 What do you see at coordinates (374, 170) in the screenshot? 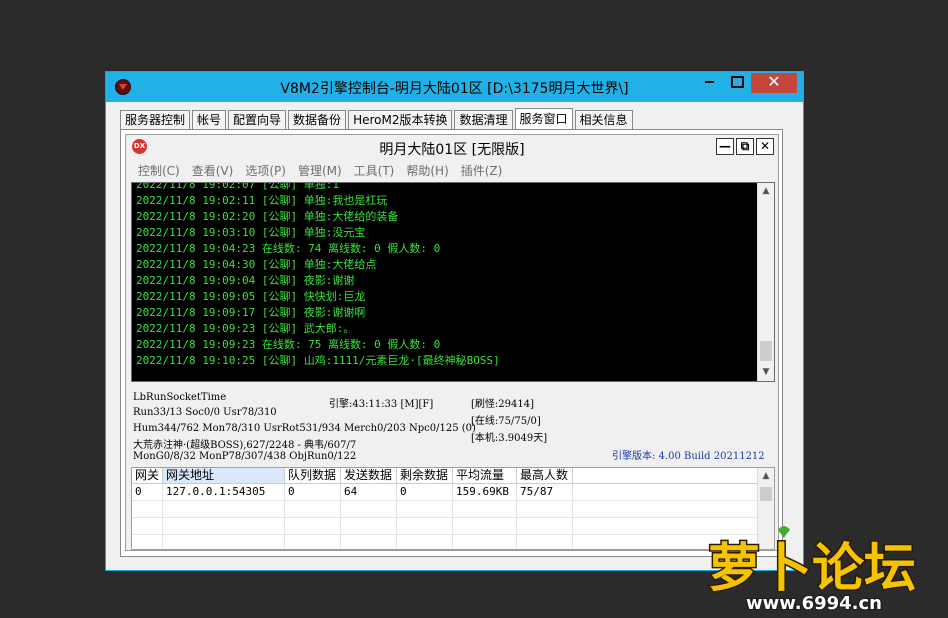
I see `menu-tools: 工具(T)` at bounding box center [374, 170].